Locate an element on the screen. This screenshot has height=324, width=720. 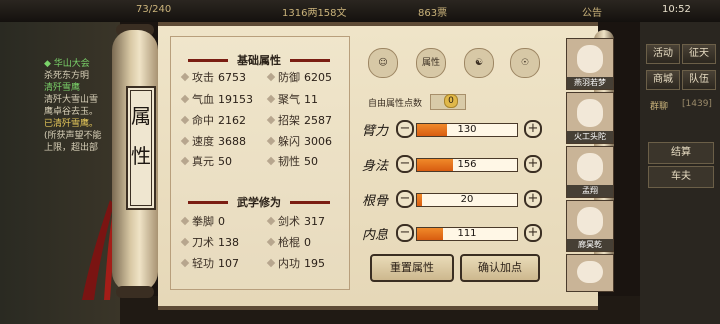
attr-label-agility: 身法 is located at coordinates (375, 166).